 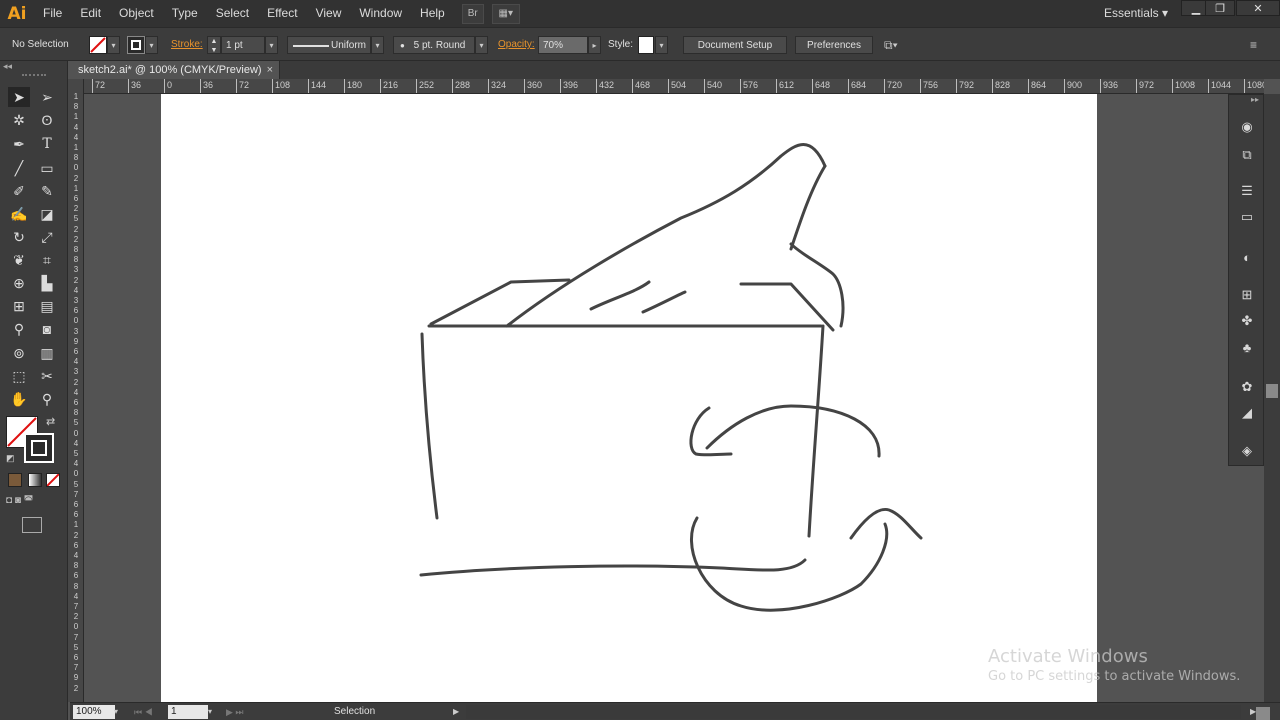 I want to click on stroke-profile-select: Uniform, so click(x=329, y=45).